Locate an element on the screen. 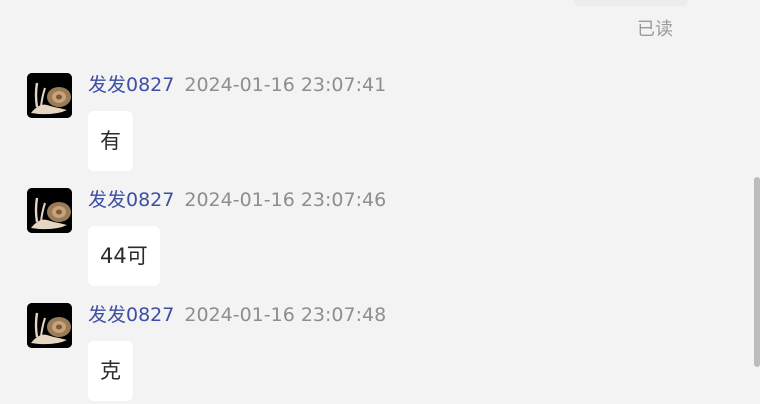 This screenshot has height=404, width=760. vertical-scrollbar is located at coordinates (757, 272).